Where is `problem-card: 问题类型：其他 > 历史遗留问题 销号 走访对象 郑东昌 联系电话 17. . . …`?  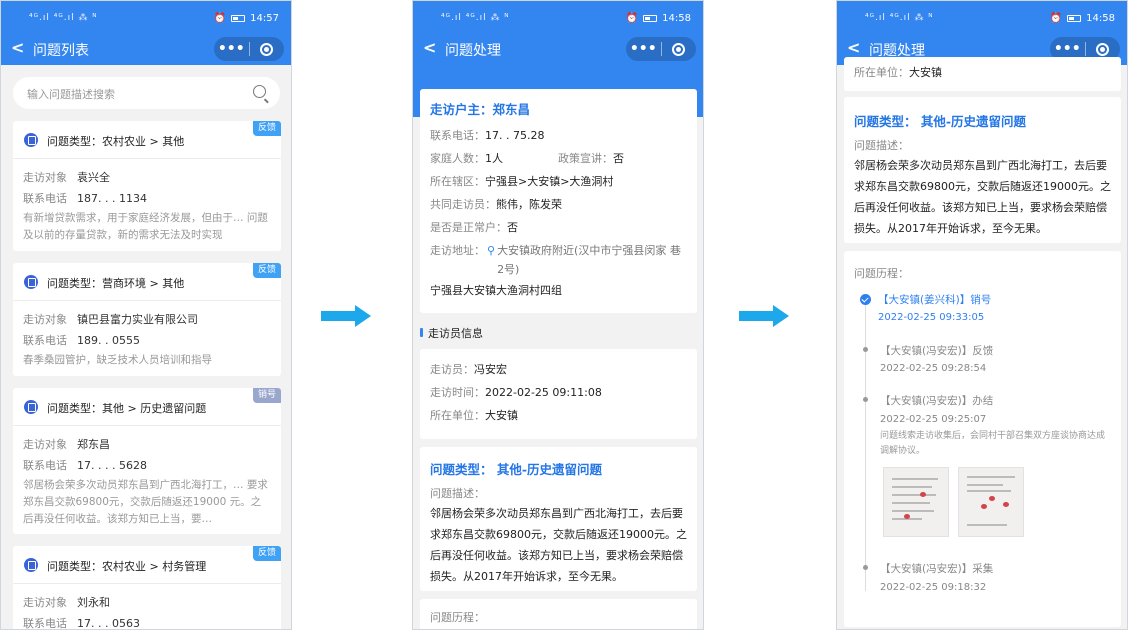
problem-card: 问题类型：其他 > 历史遗留问题 销号 走访对象 郑东昌 联系电话 17. . . … is located at coordinates (147, 461).